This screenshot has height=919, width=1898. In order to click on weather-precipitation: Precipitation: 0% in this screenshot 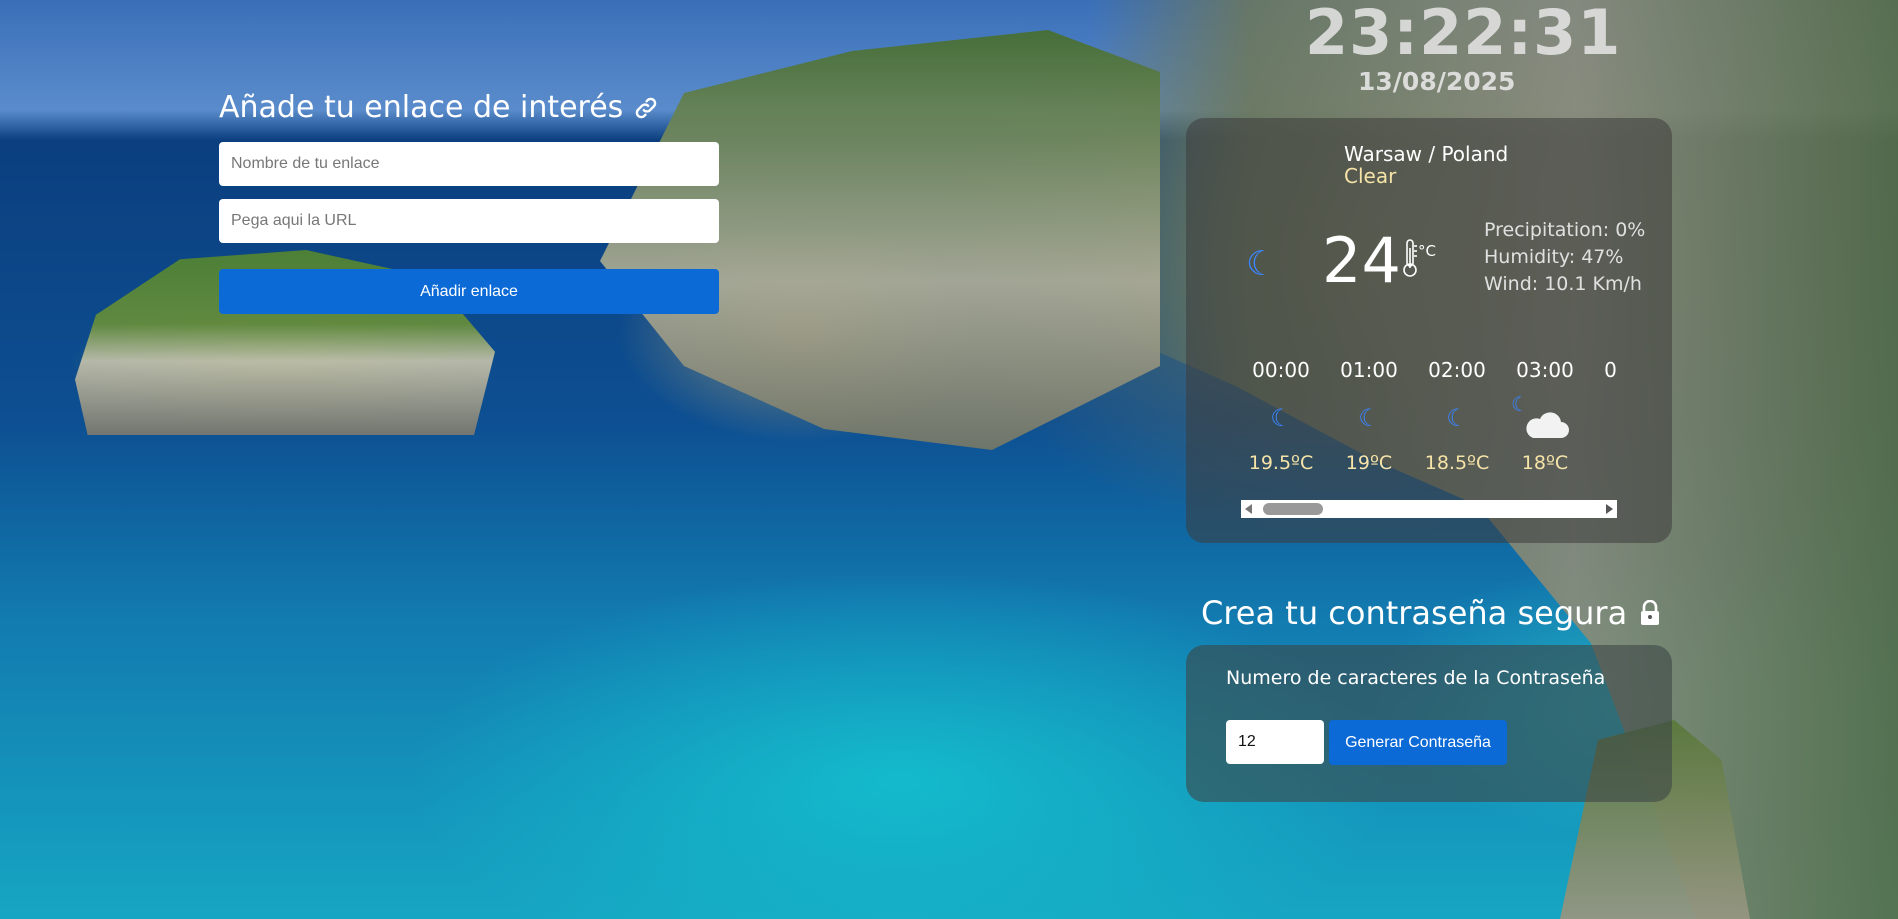, I will do `click(1565, 230)`.